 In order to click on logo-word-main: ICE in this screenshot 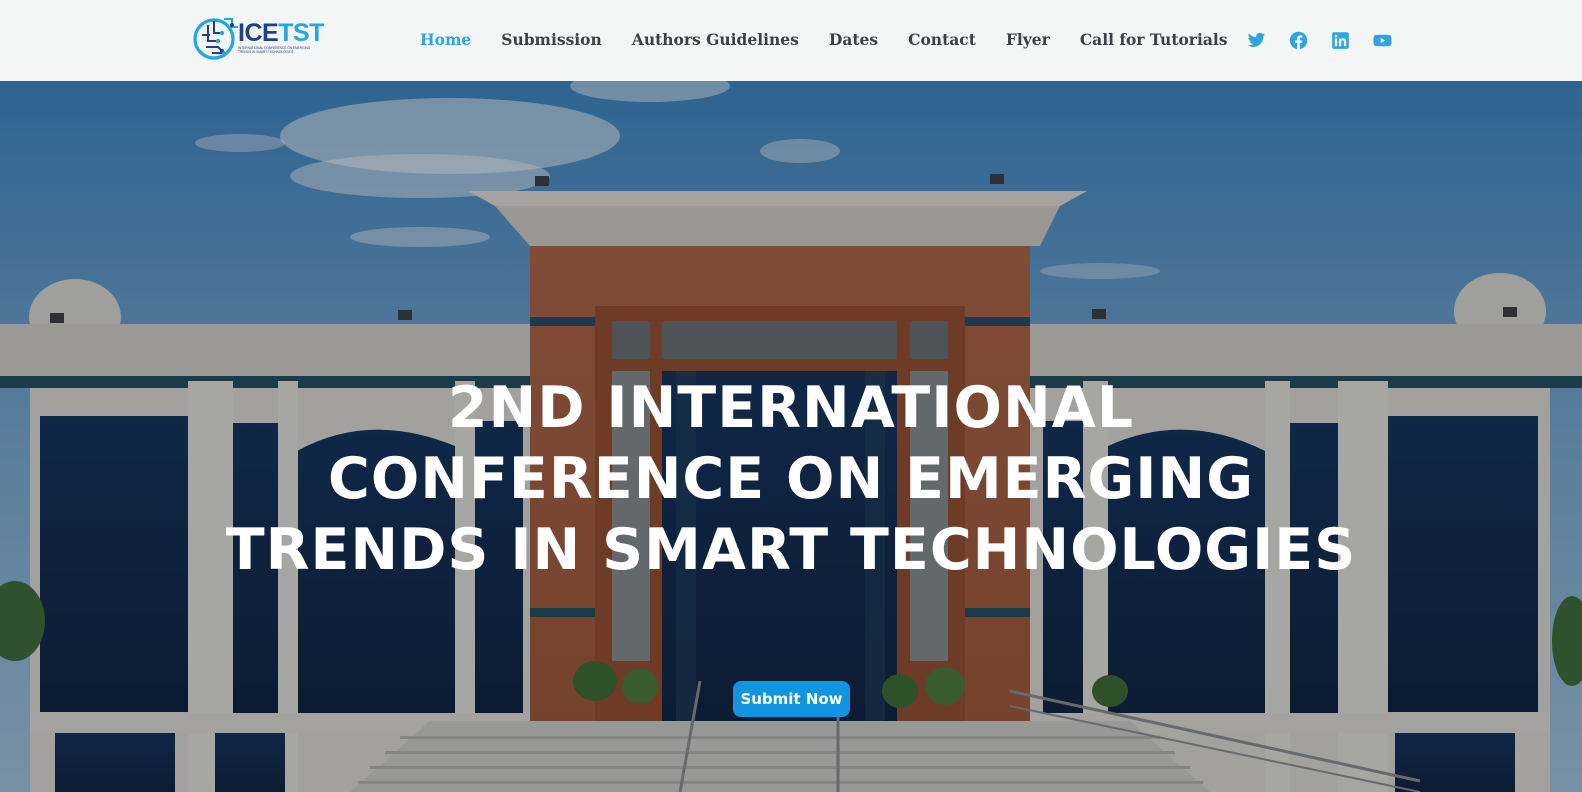, I will do `click(258, 33)`.